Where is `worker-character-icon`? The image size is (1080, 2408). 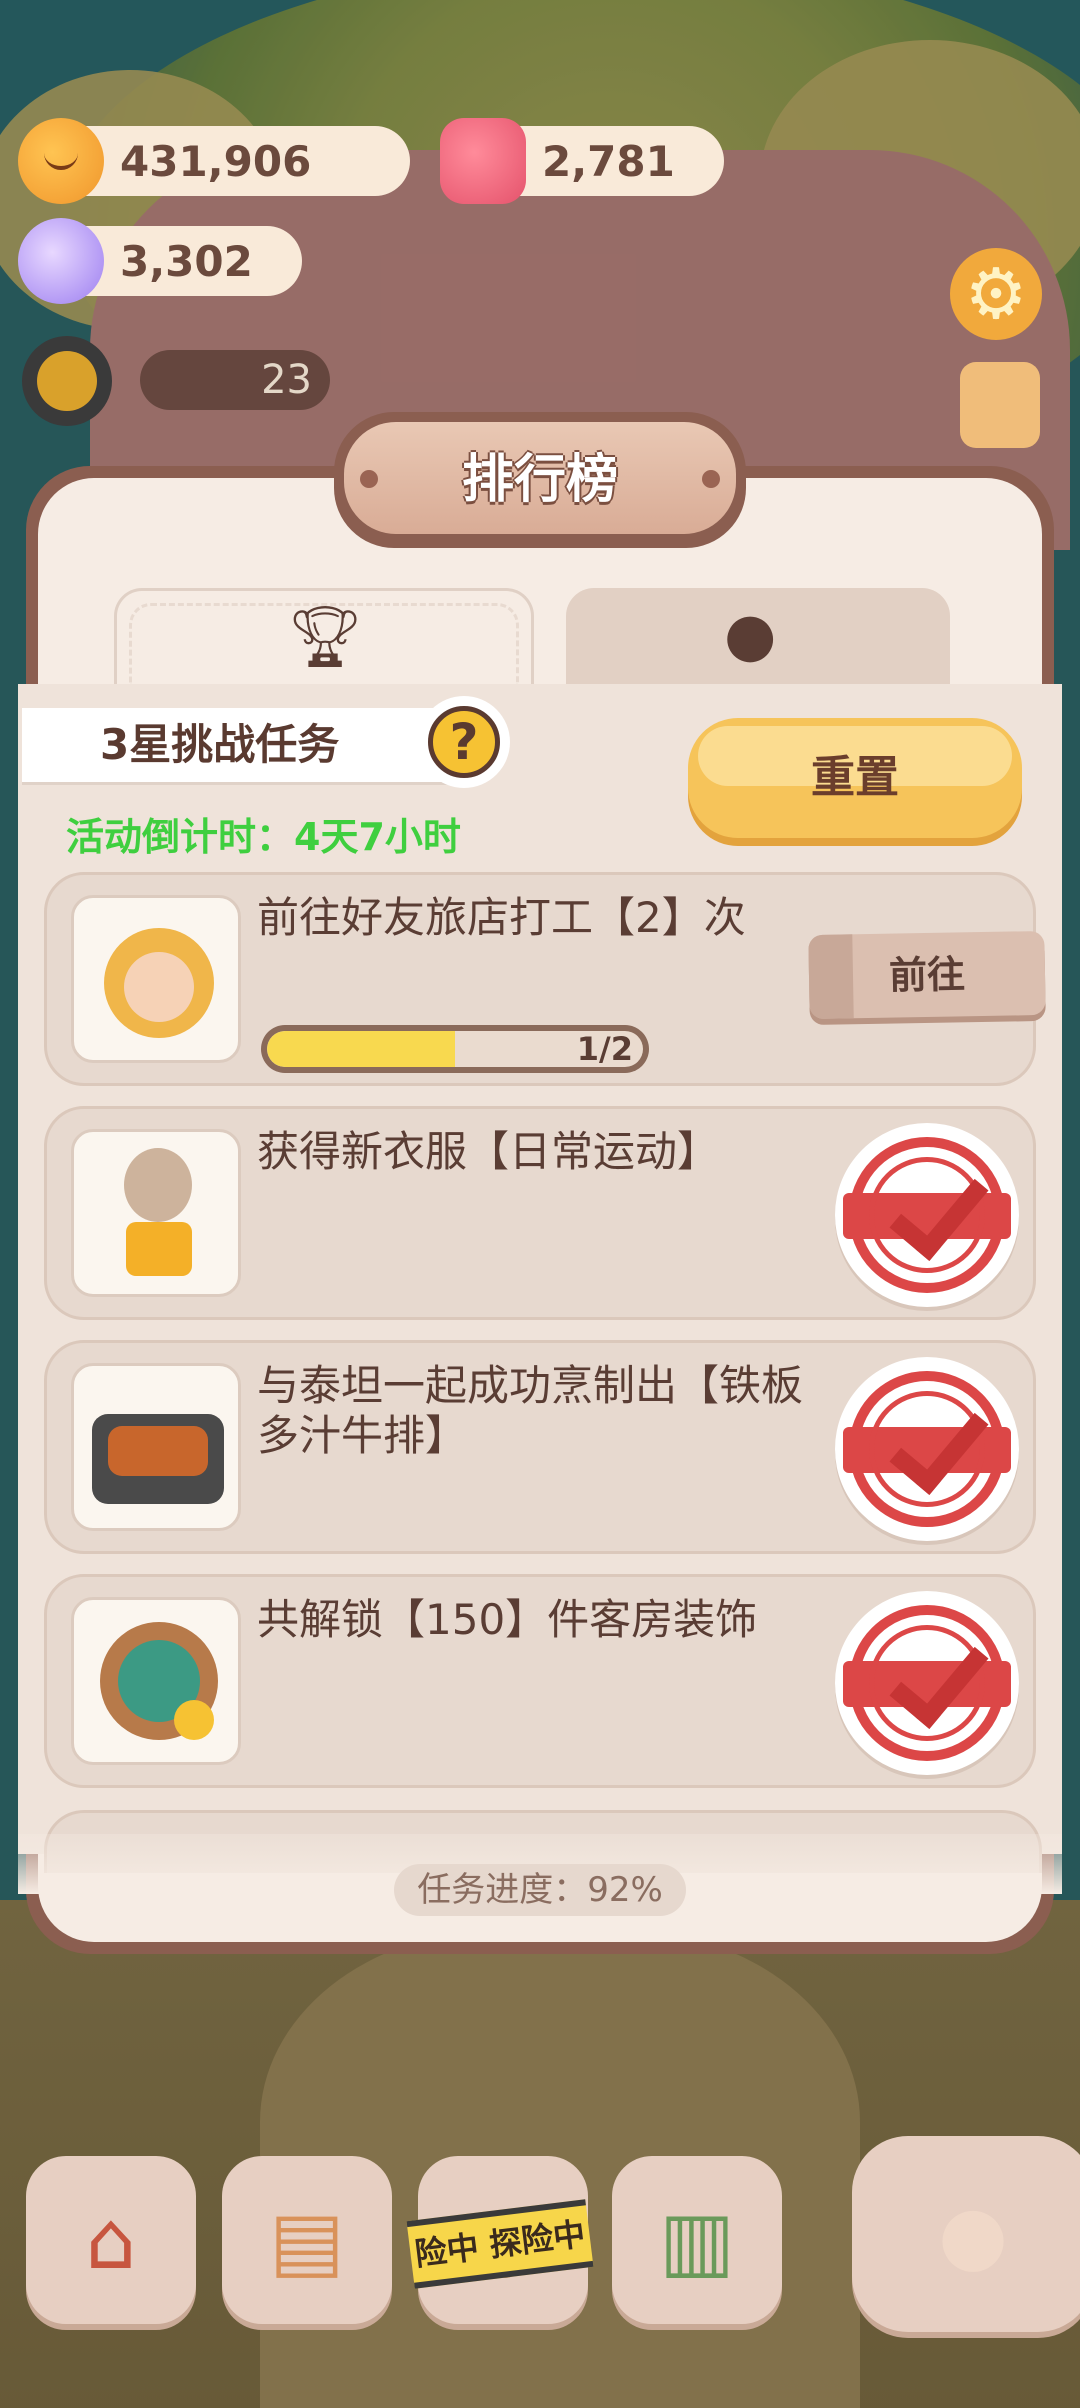 worker-character-icon is located at coordinates (156, 979).